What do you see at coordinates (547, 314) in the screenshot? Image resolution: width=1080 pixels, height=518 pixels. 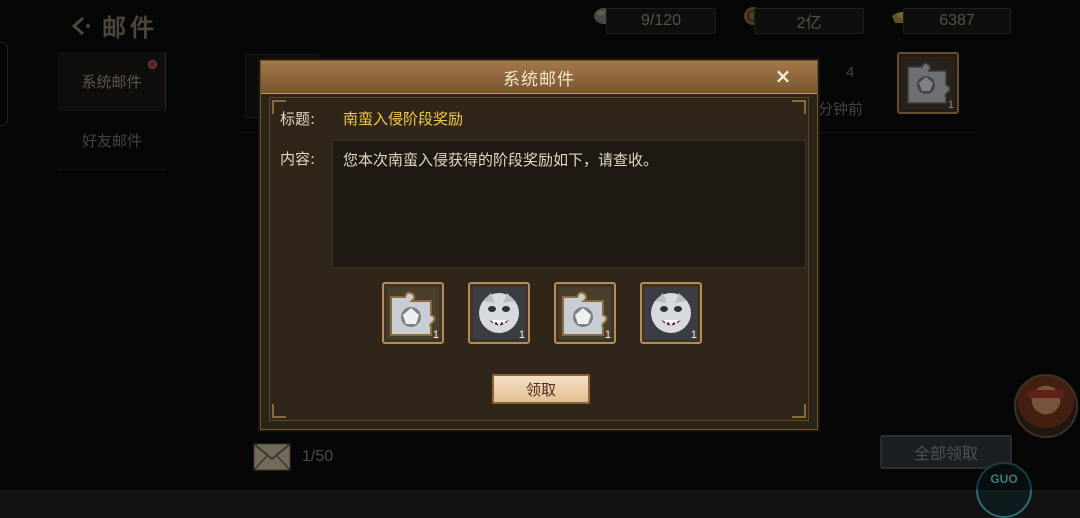 I see `reward-list: 1 1 1 1` at bounding box center [547, 314].